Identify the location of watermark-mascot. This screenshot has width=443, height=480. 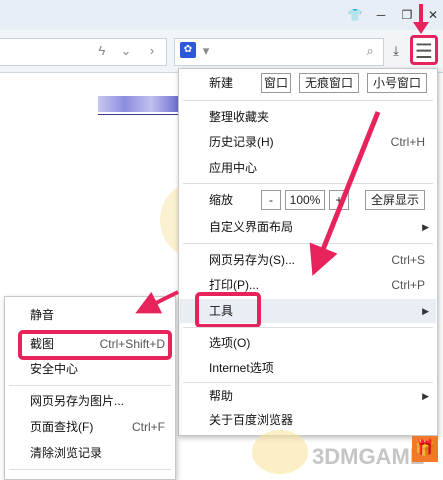
(280, 452).